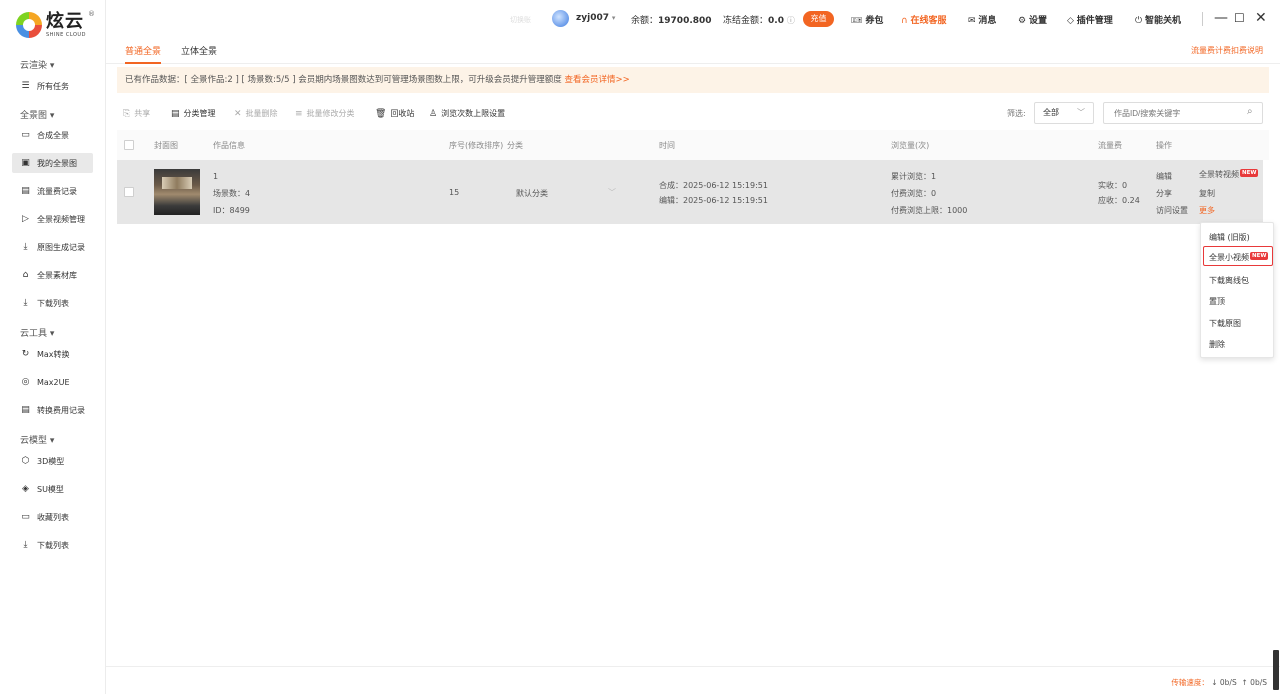  I want to click on sidebar-item-max-convert: ↻ Max转换, so click(52, 354).